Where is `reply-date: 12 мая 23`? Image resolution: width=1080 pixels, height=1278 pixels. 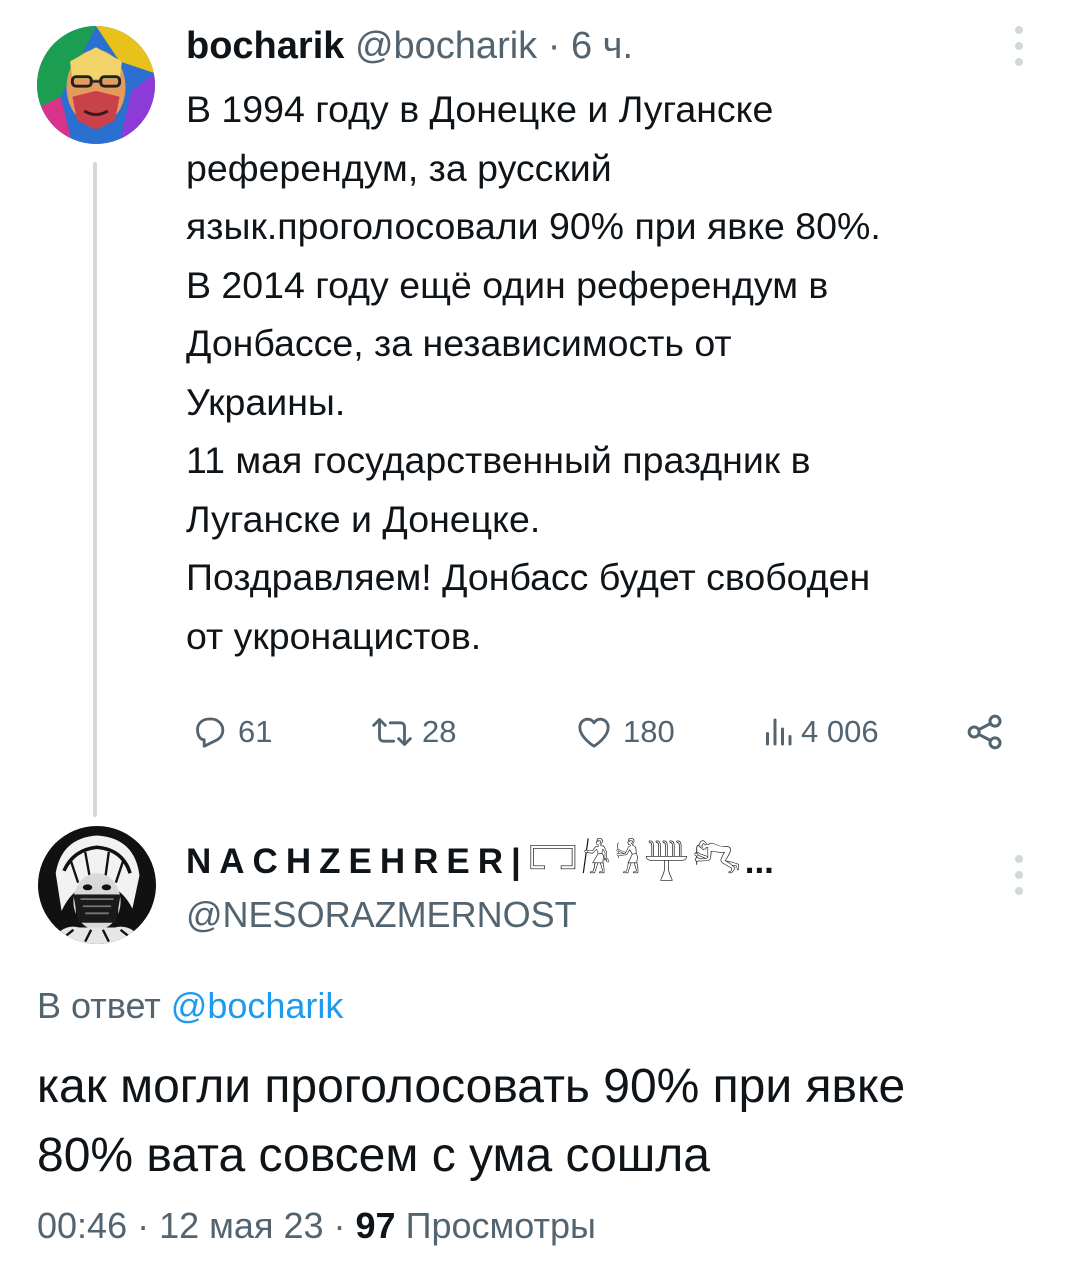 reply-date: 12 мая 23 is located at coordinates (241, 1225).